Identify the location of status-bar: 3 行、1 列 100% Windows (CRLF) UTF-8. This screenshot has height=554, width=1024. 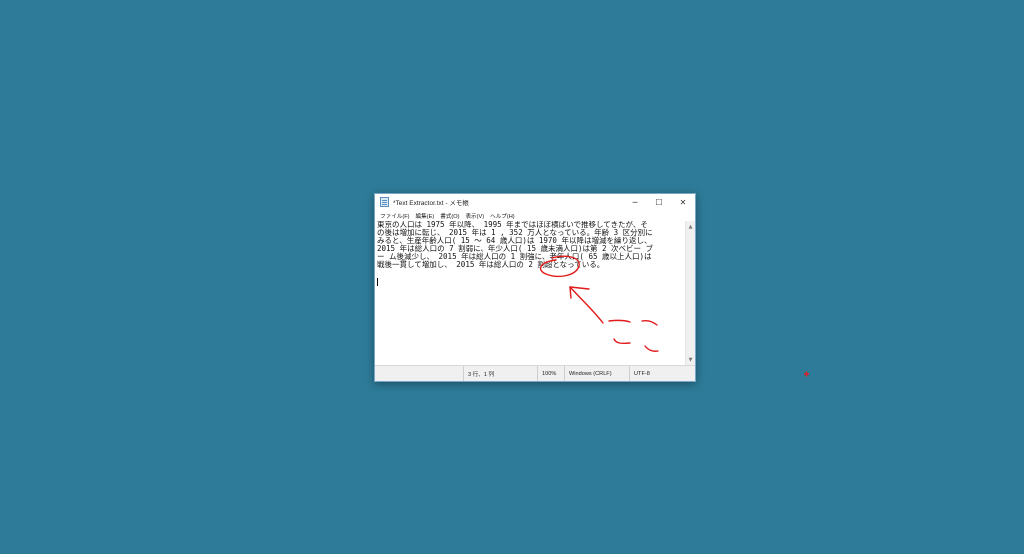
(535, 373).